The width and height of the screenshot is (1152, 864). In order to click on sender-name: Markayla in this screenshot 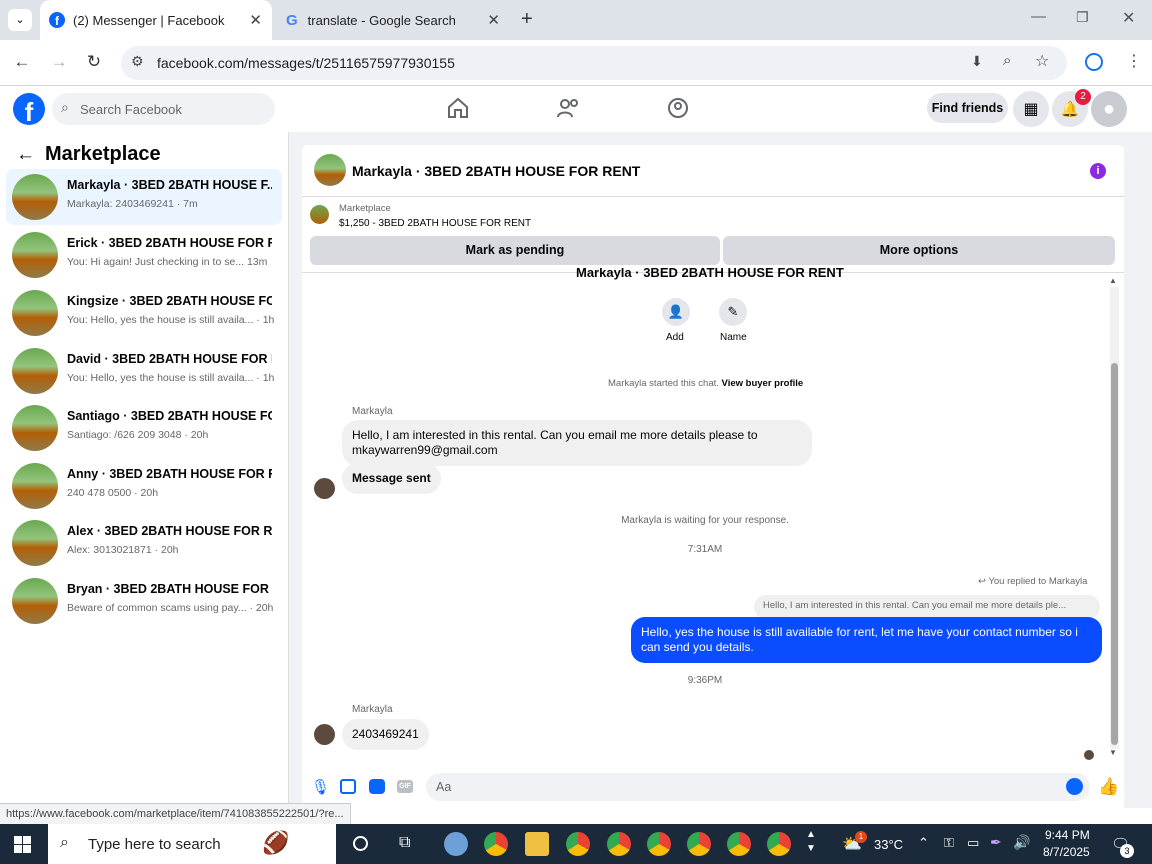, I will do `click(372, 709)`.